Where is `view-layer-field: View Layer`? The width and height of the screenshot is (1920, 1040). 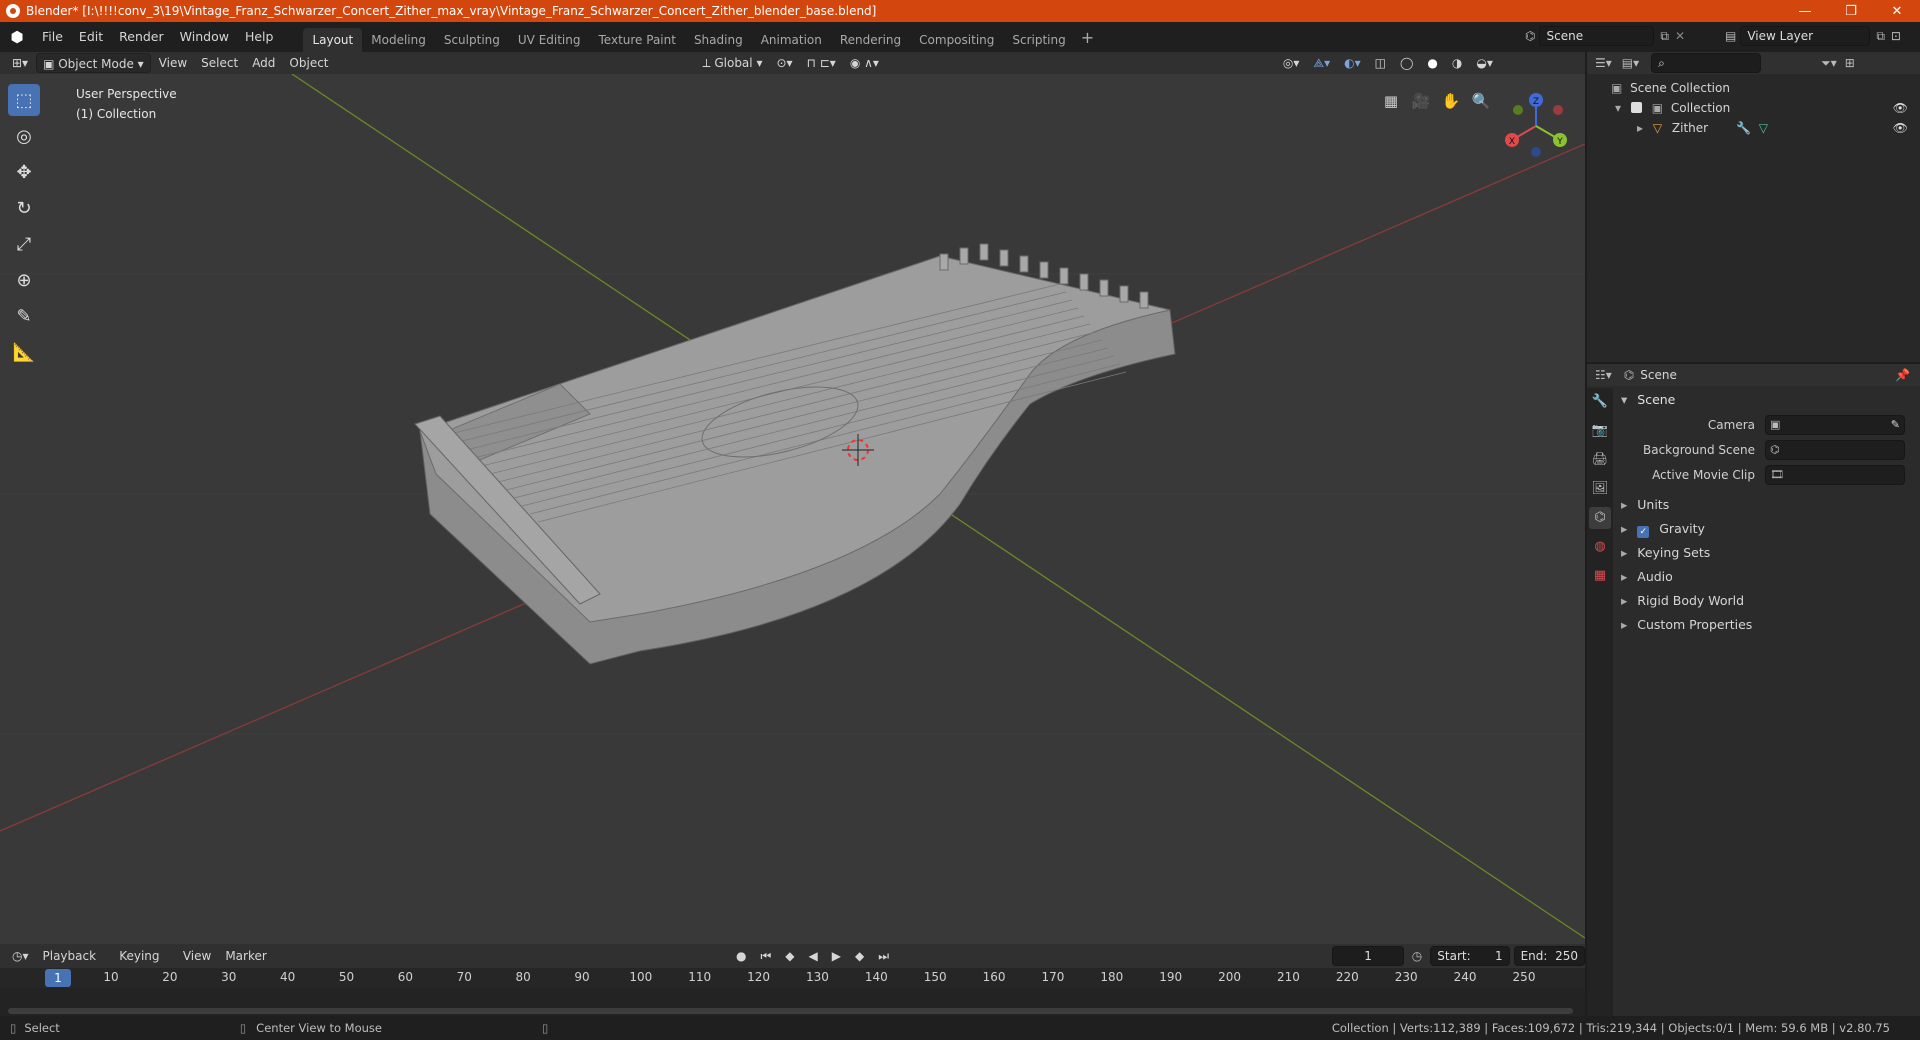 view-layer-field: View Layer is located at coordinates (1805, 36).